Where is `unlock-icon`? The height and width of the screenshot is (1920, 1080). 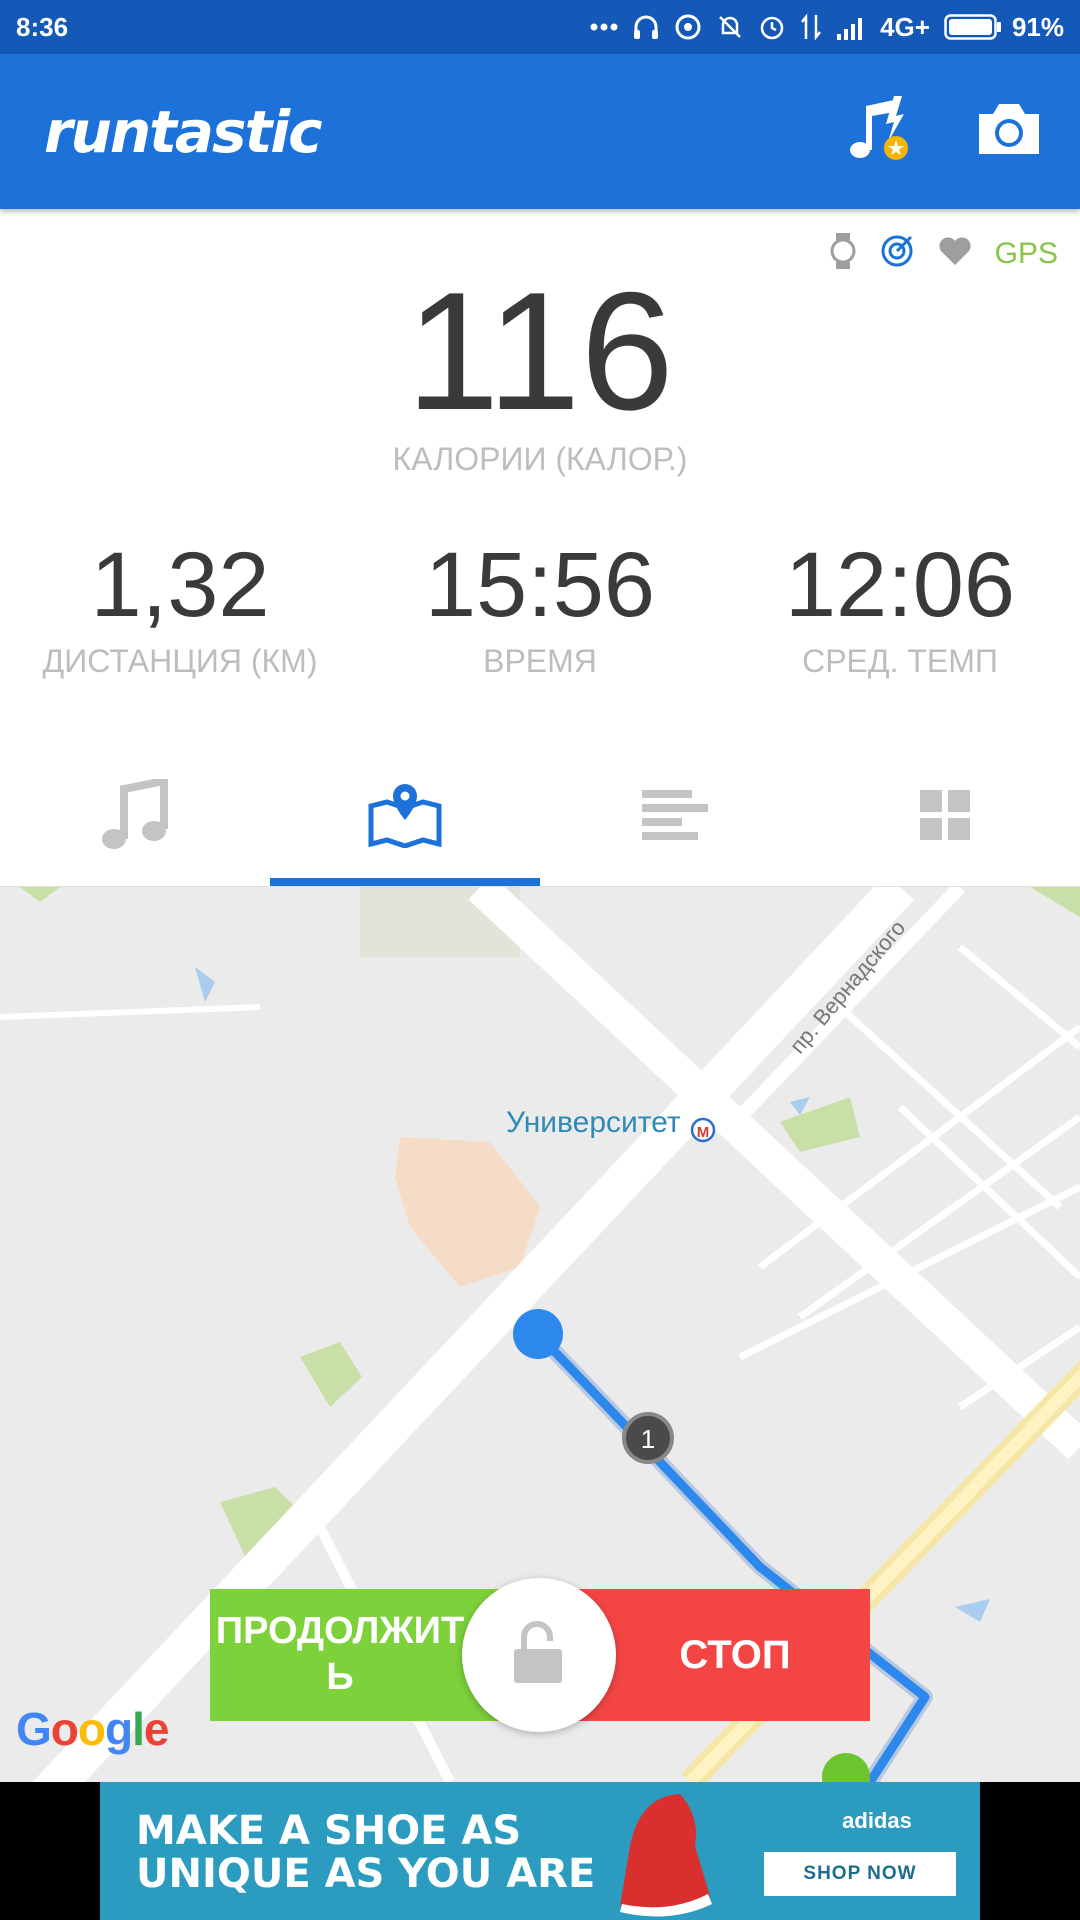
unlock-icon is located at coordinates (539, 1655).